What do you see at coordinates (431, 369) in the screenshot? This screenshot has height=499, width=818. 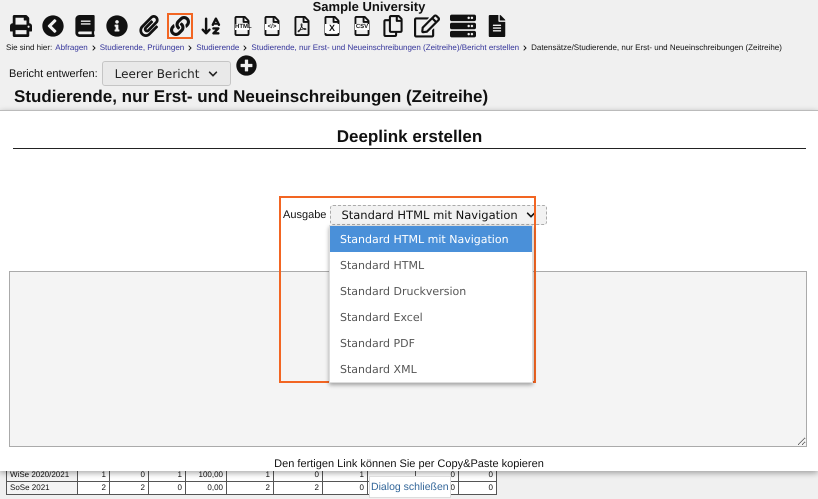 I see `dropdown-option: Standard XML` at bounding box center [431, 369].